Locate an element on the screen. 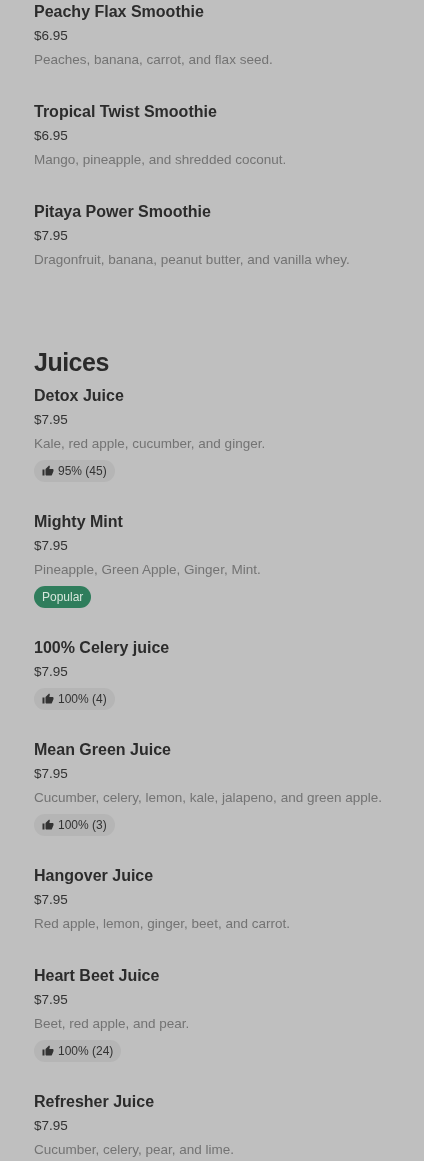  item-description: Cucumber, celery, lemon, kale, jalapeno, and green apple. is located at coordinates (208, 798).